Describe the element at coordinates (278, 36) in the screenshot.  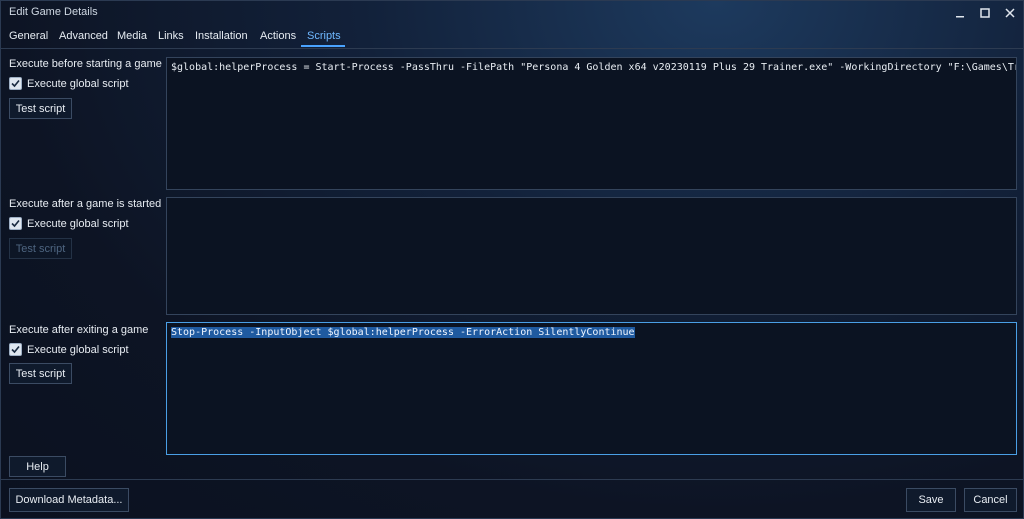
I see `tab-actions: Actions` at that location.